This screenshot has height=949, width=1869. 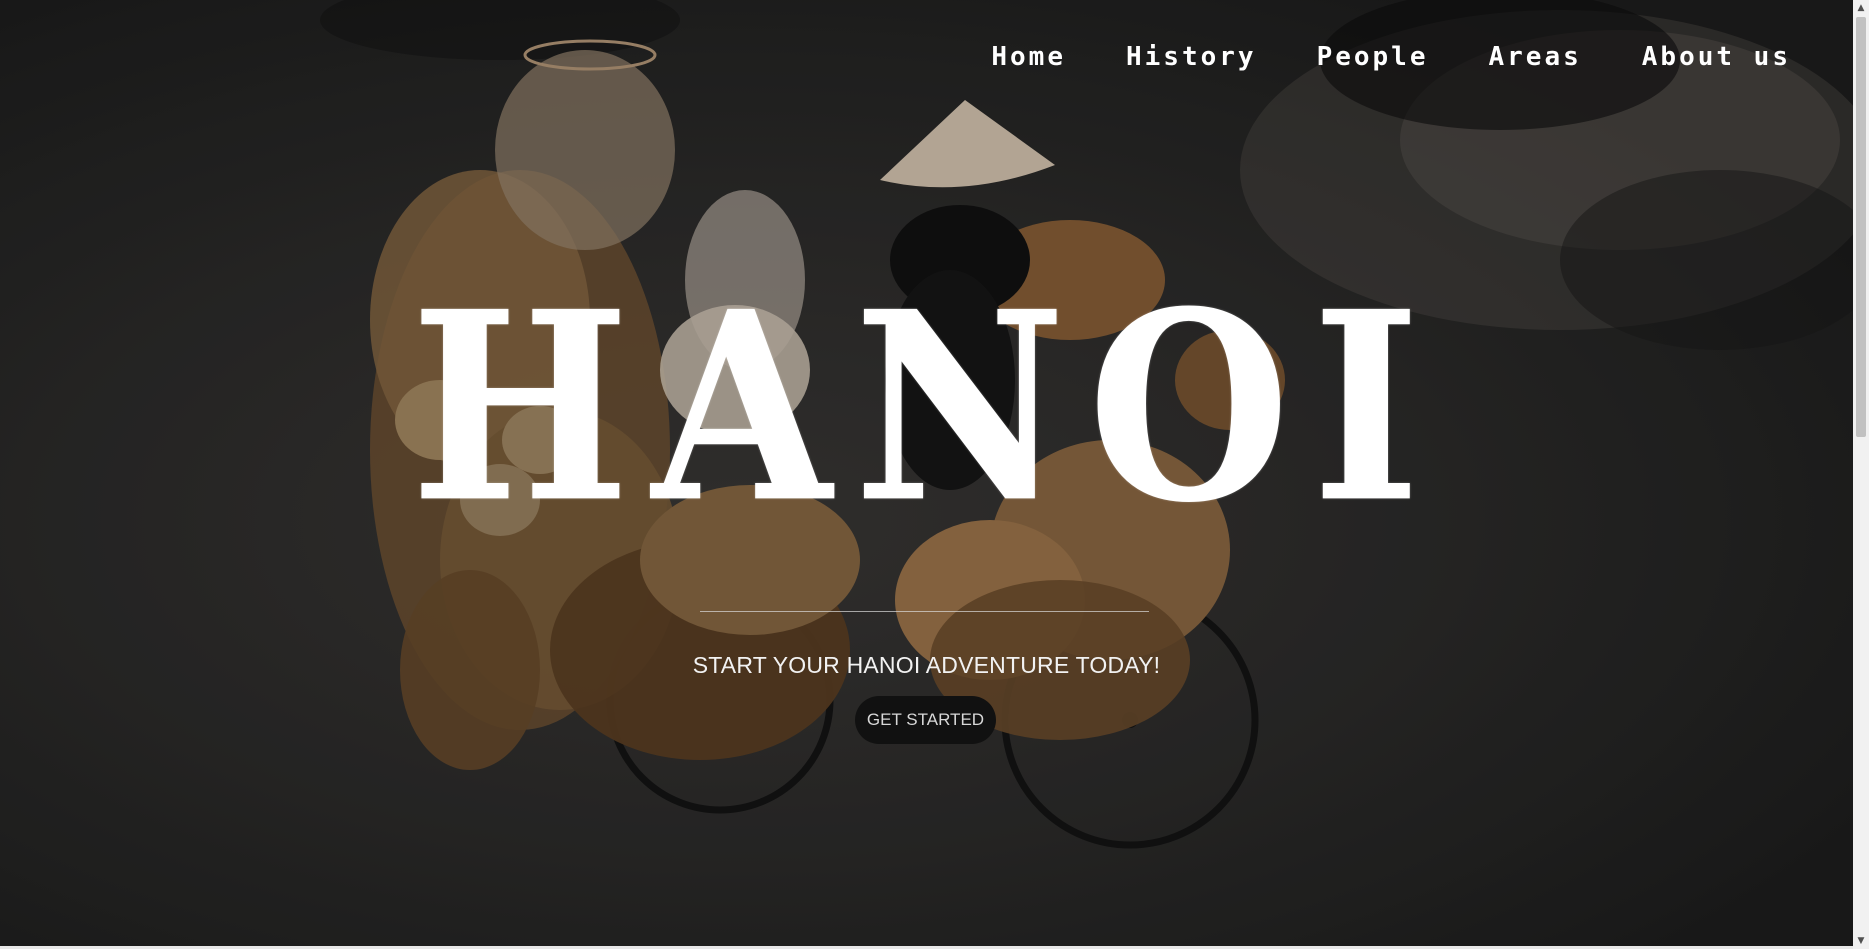 What do you see at coordinates (1861, 474) in the screenshot?
I see `vertical-scrollbar: ▲ ▼` at bounding box center [1861, 474].